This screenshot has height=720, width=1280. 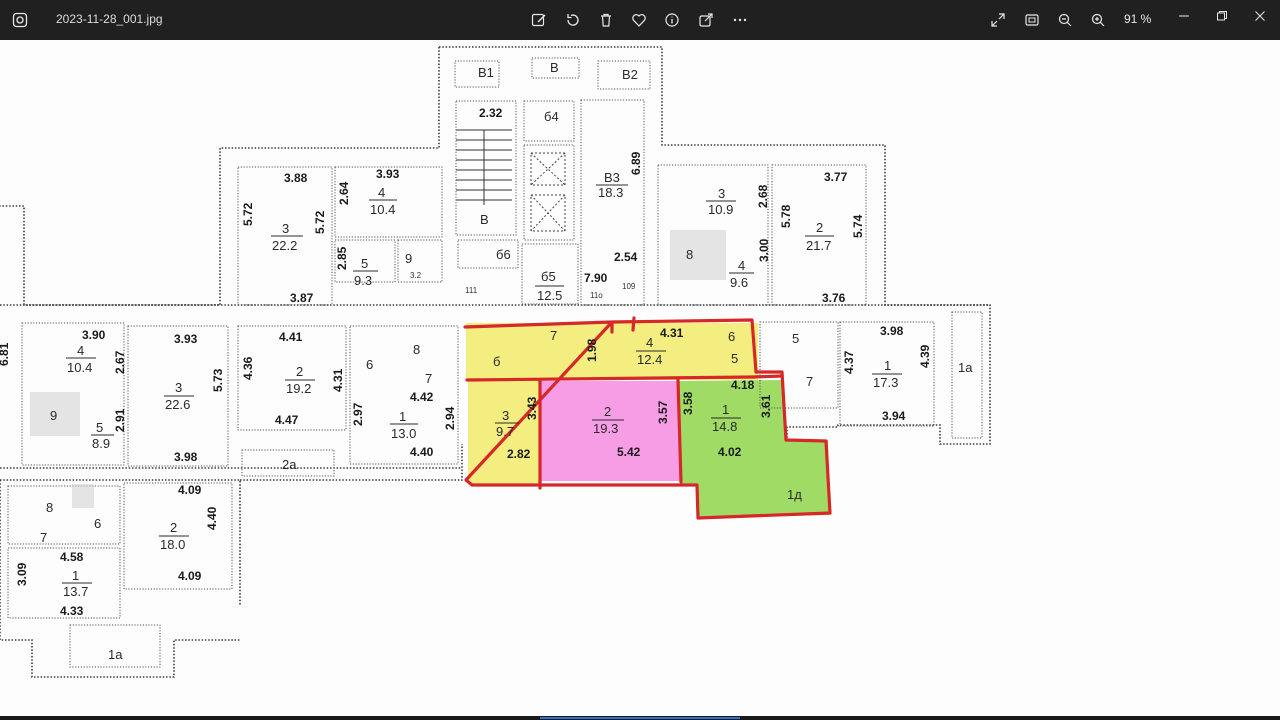 I want to click on num-r1: 1, so click(x=887, y=365).